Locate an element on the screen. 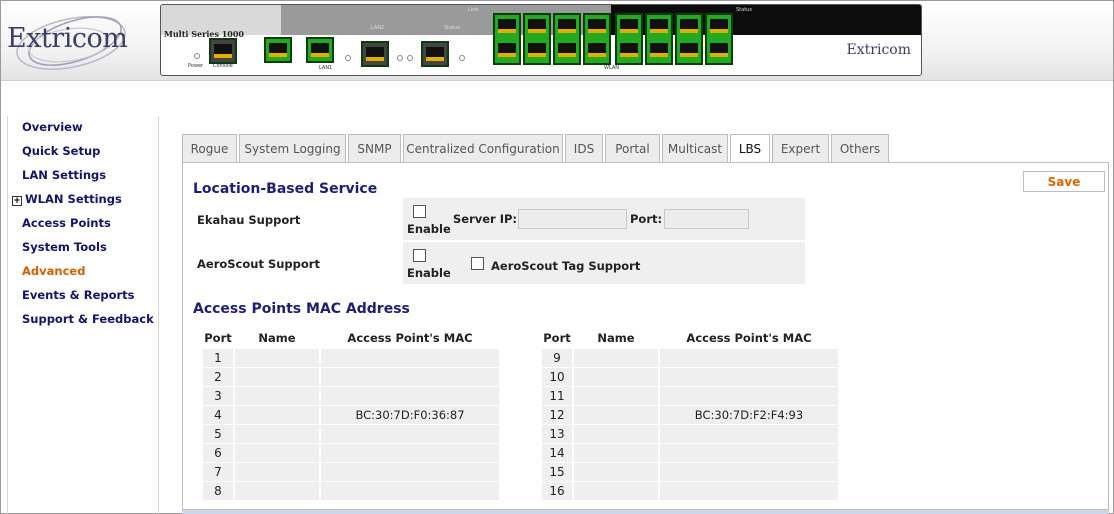 The image size is (1114, 514). sidebar-item-wlan-settings: + WLAN Settings is located at coordinates (67, 199).